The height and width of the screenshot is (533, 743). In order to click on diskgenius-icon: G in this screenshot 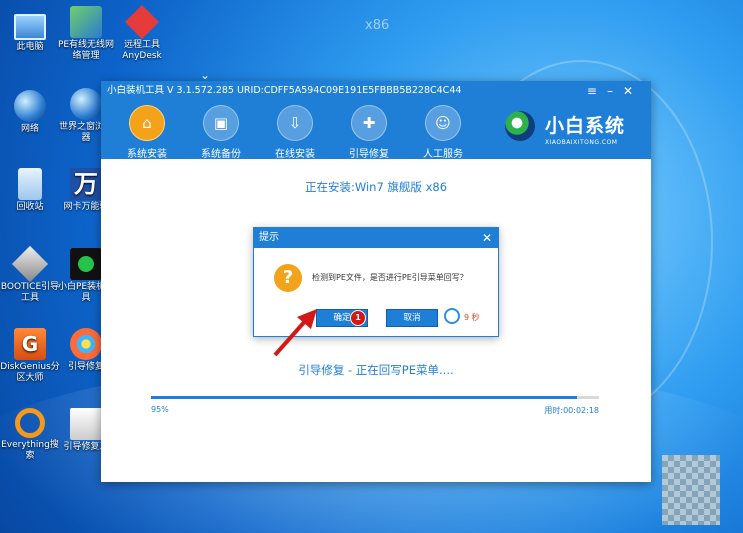, I will do `click(30, 344)`.